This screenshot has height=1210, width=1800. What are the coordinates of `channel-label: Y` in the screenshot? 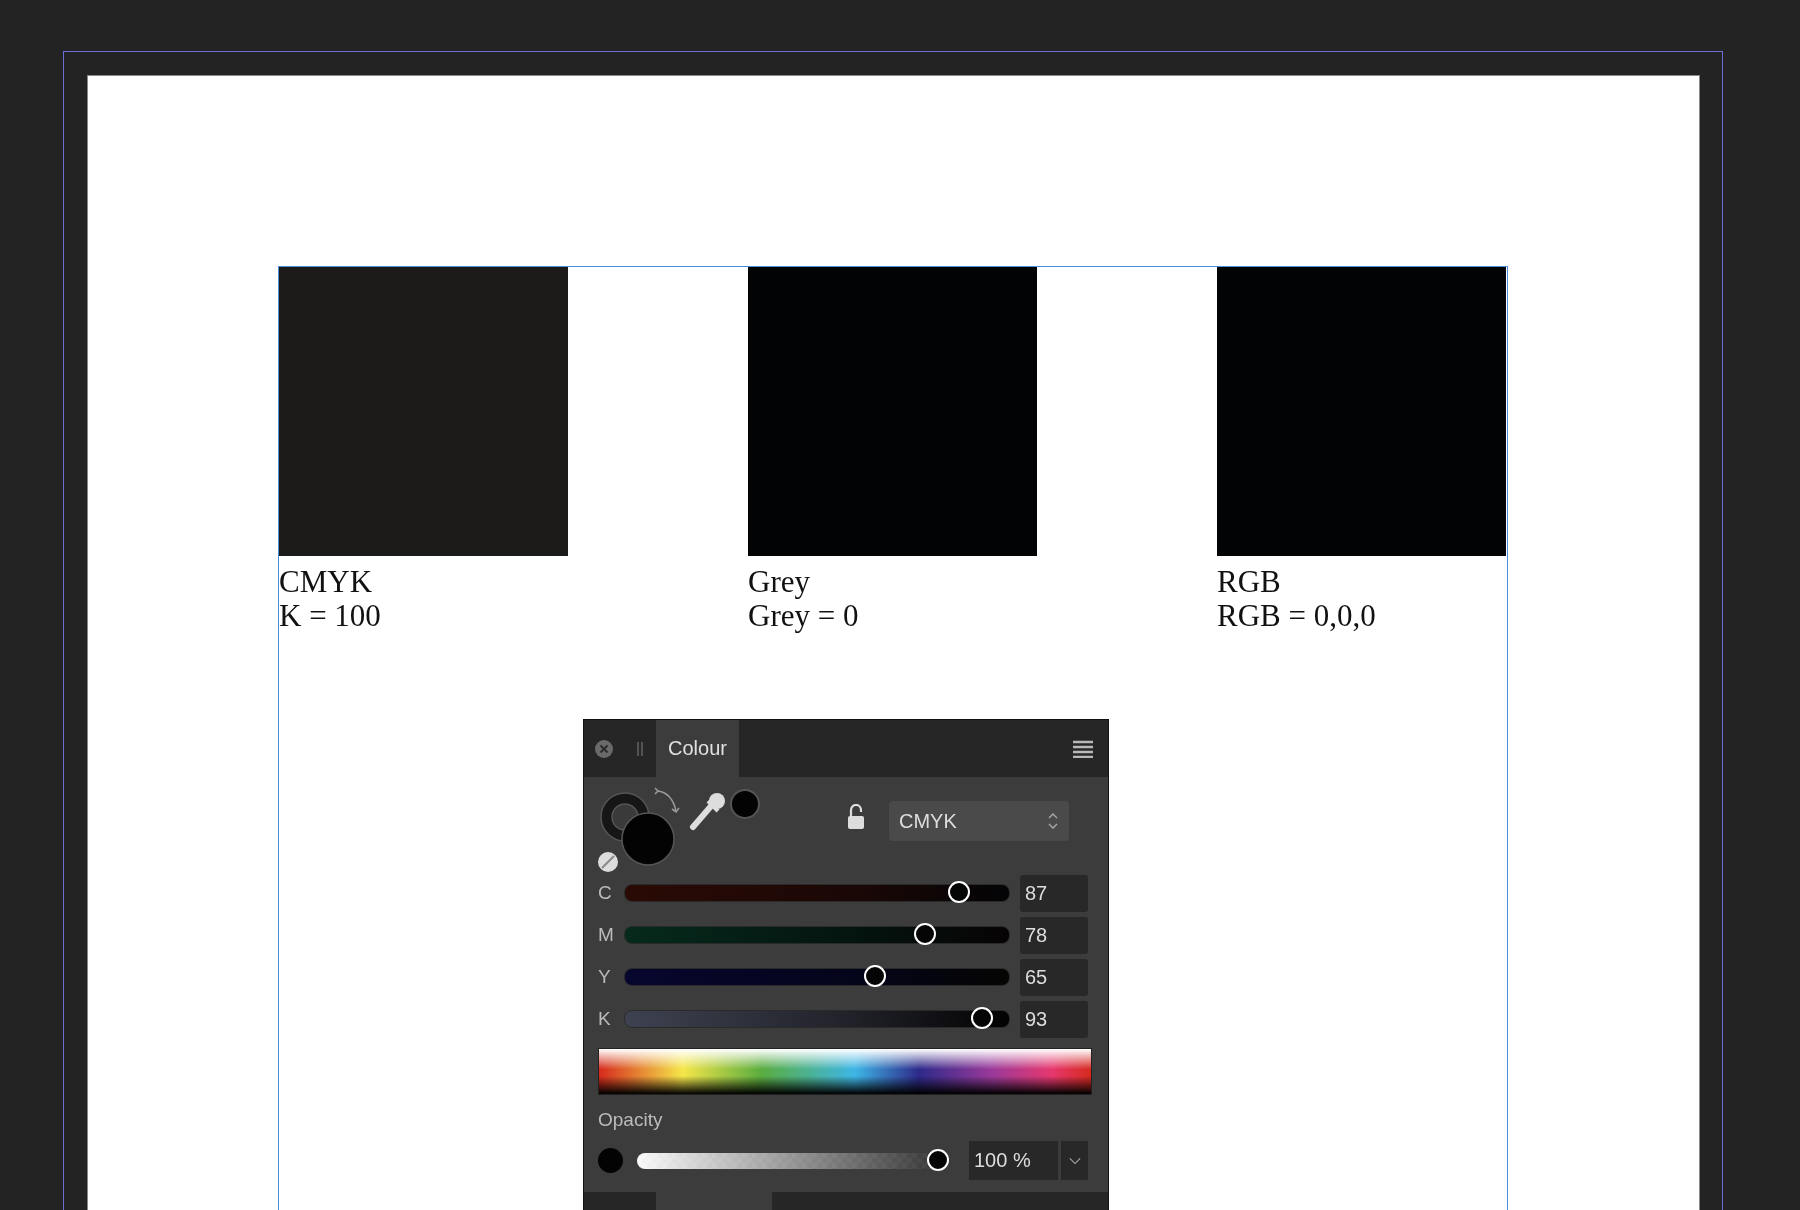 It's located at (605, 977).